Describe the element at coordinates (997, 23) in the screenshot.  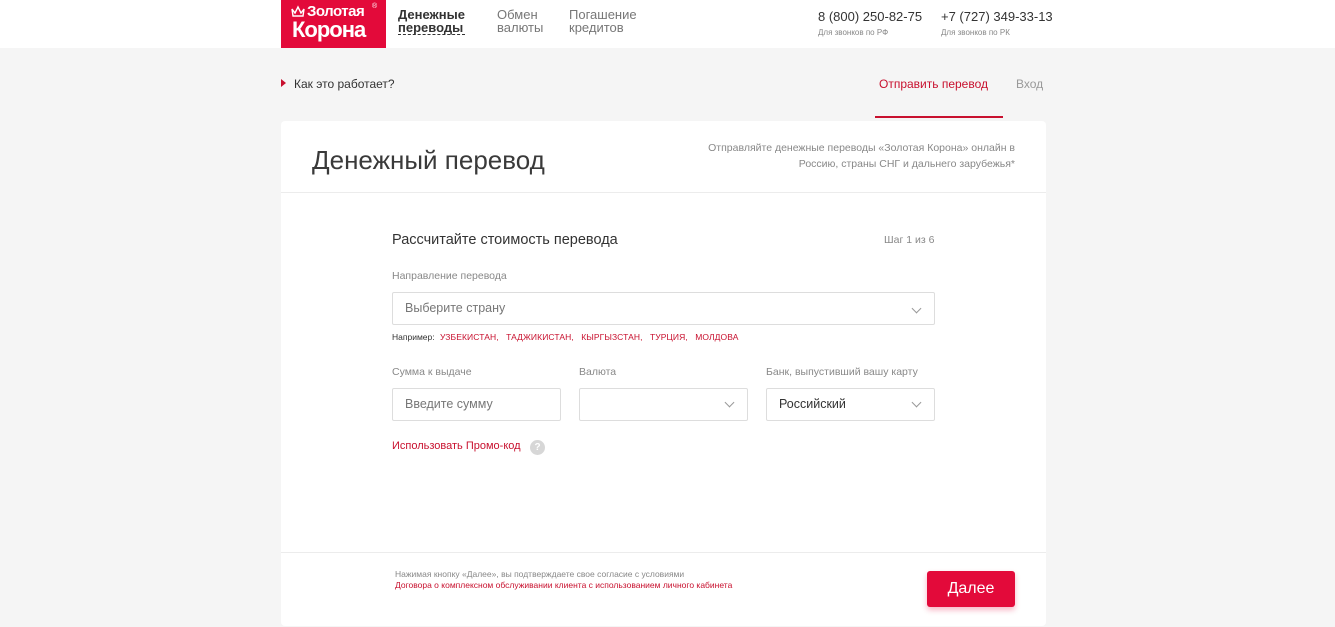
I see `phone-kz: +7 (727) 349-33-13 Для звонков по РК` at that location.